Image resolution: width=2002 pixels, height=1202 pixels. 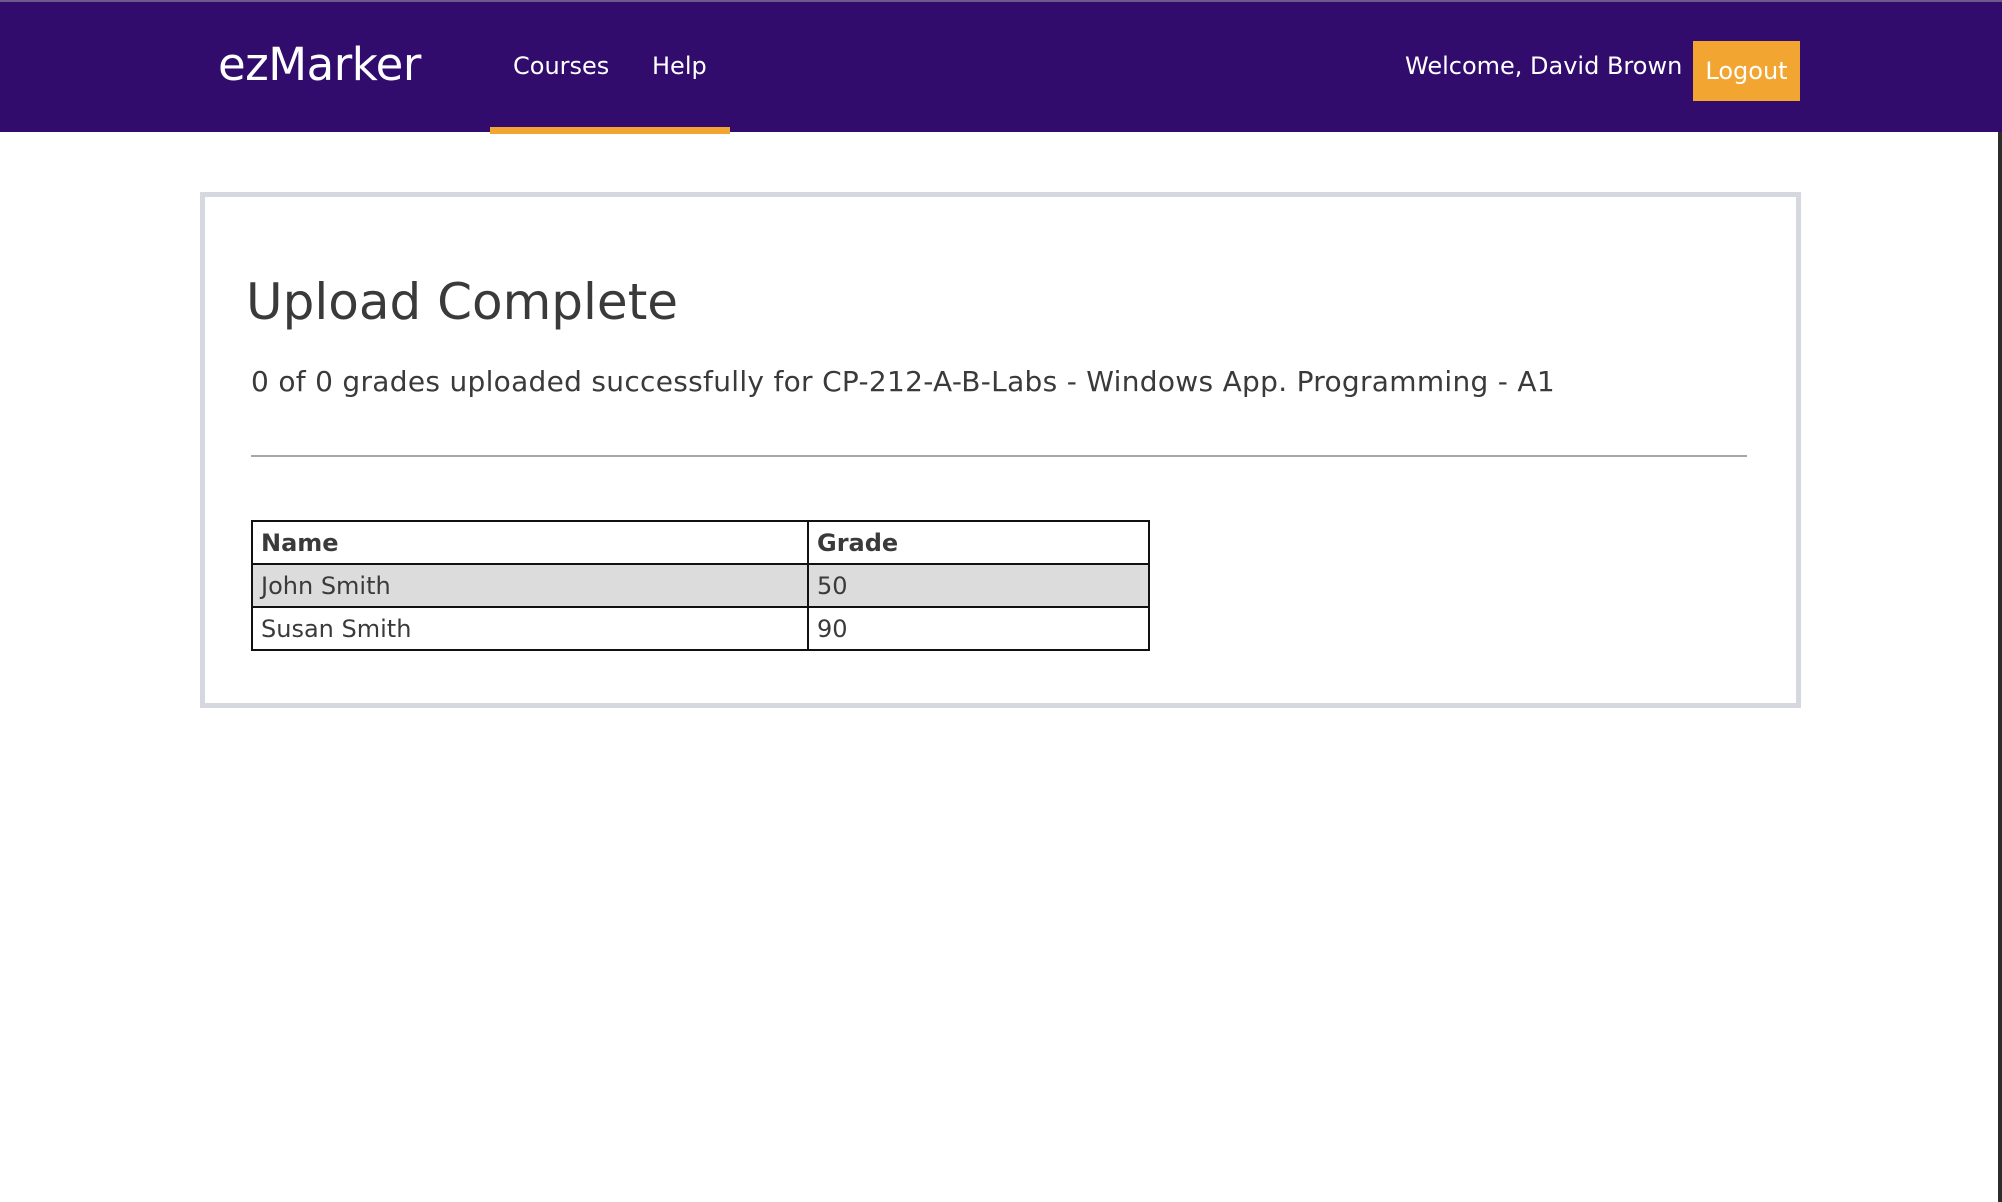 I want to click on divider, so click(x=999, y=456).